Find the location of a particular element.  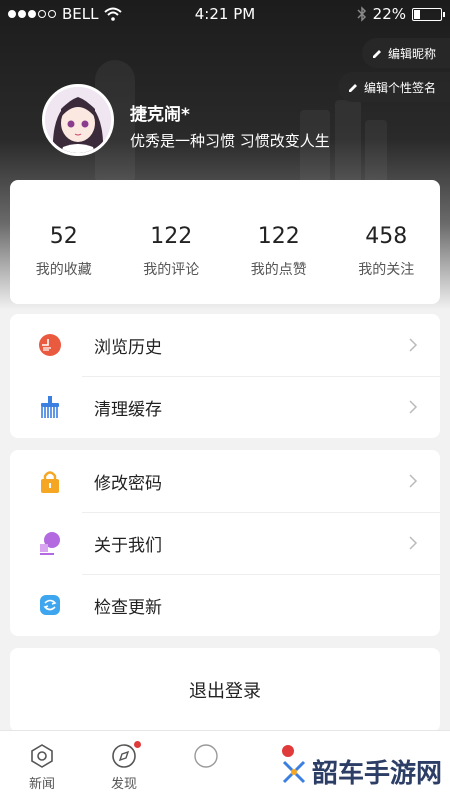

stat-label: 我的点赞 is located at coordinates (278, 270).